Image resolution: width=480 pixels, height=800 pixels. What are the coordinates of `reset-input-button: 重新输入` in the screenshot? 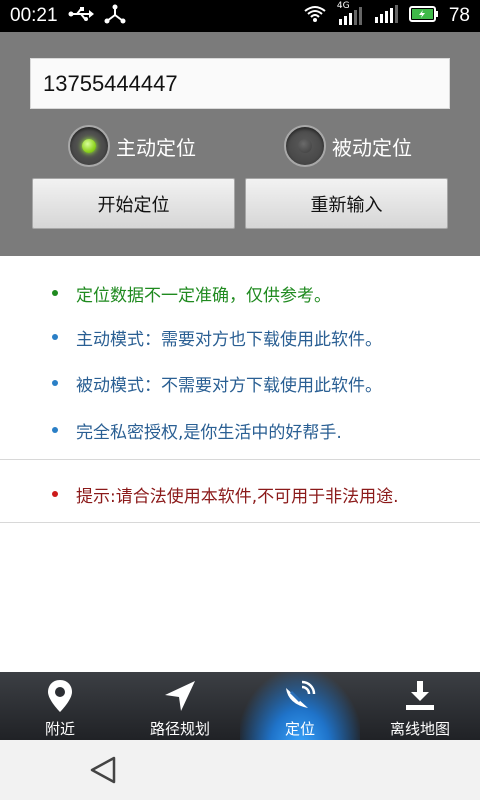 It's located at (346, 203).